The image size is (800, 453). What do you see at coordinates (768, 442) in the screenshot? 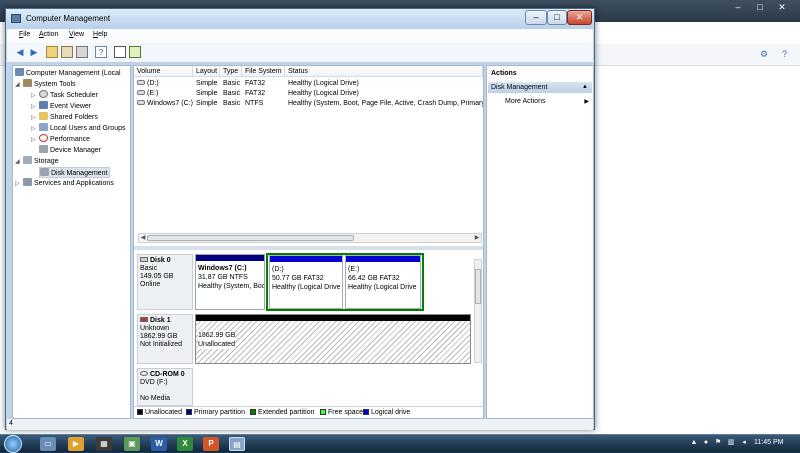
I see `clock: 11:45 PM` at bounding box center [768, 442].